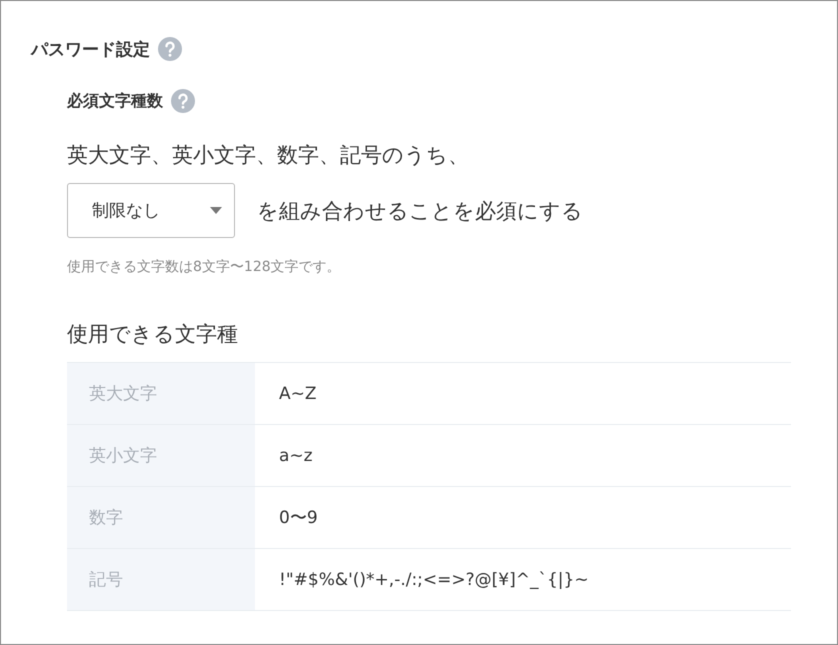 Image resolution: width=838 pixels, height=645 pixels. Describe the element at coordinates (523, 394) in the screenshot. I see `value-cell: A~Z` at that location.